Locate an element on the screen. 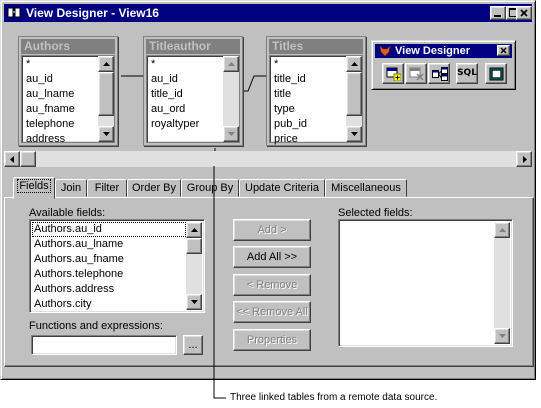 The width and height of the screenshot is (541, 408). caption-leader-line is located at coordinates (219, 282).